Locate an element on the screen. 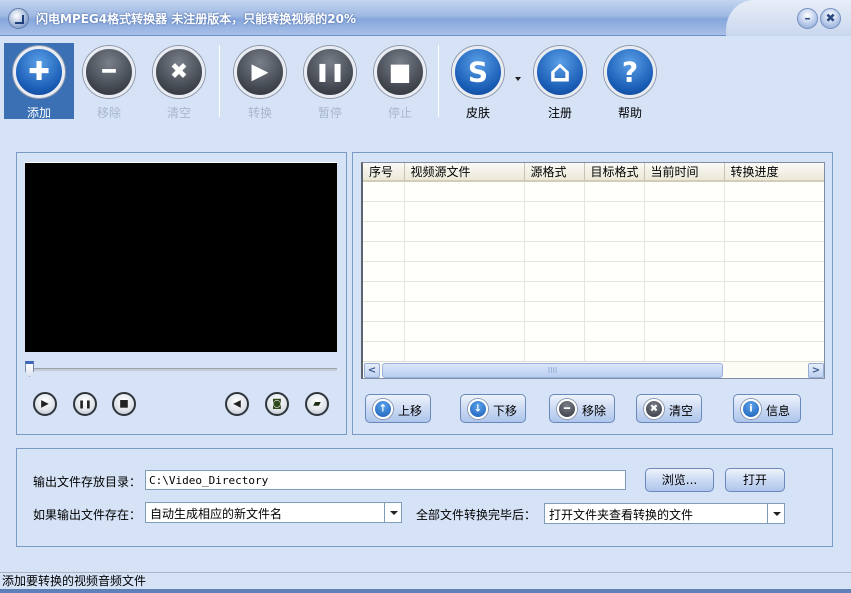 The image size is (851, 593). minus-icon: ━ is located at coordinates (567, 409).